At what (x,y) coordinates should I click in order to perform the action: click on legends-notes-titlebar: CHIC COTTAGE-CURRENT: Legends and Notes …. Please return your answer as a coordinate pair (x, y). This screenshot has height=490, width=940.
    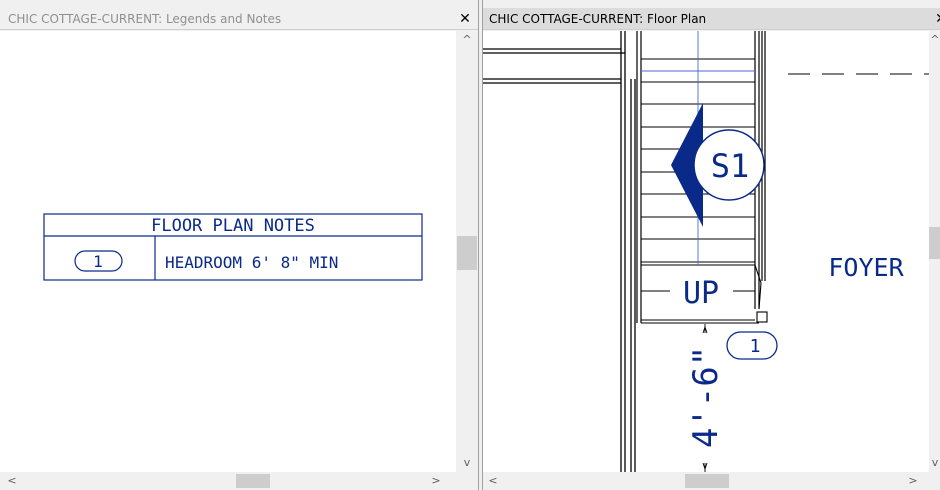
    Looking at the image, I should click on (239, 19).